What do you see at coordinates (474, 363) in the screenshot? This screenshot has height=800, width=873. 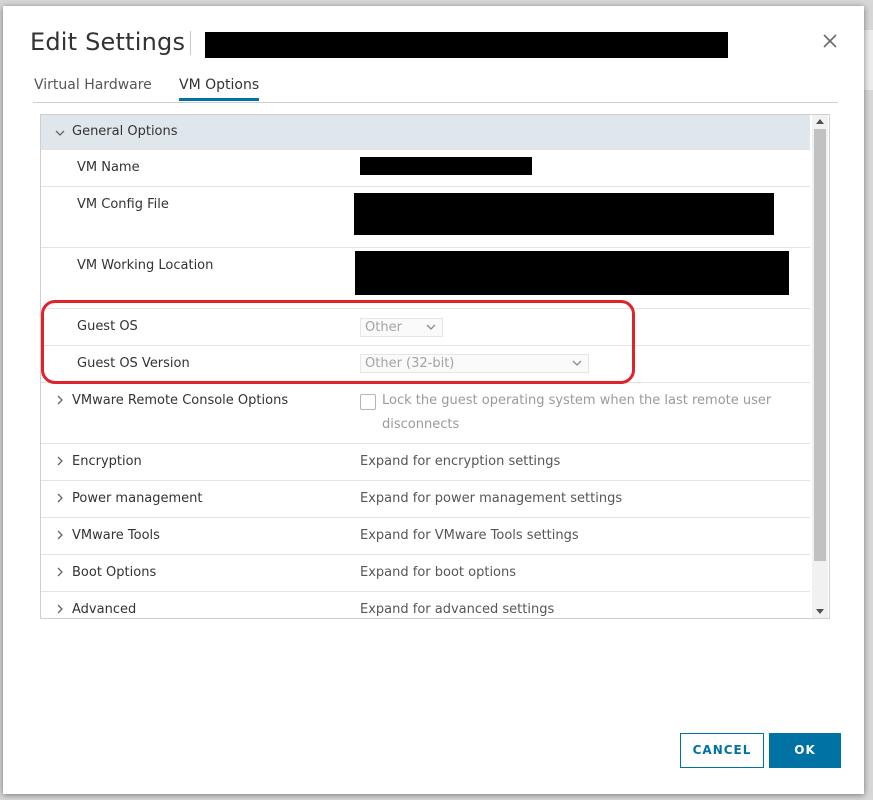 I see `guest-os-version-select: Other (32-bit)` at bounding box center [474, 363].